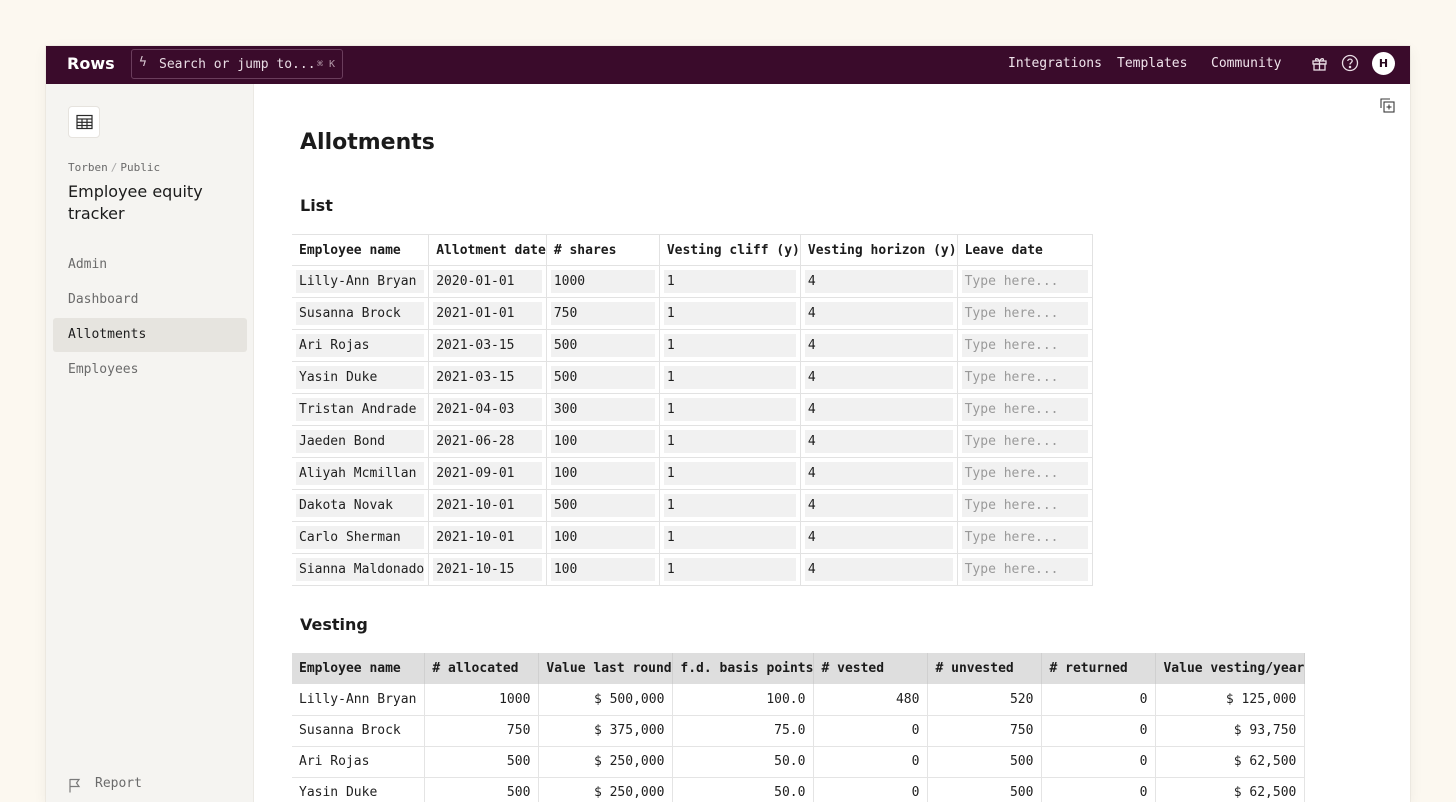 The image size is (1456, 802). I want to click on table-cell: 300, so click(603, 409).